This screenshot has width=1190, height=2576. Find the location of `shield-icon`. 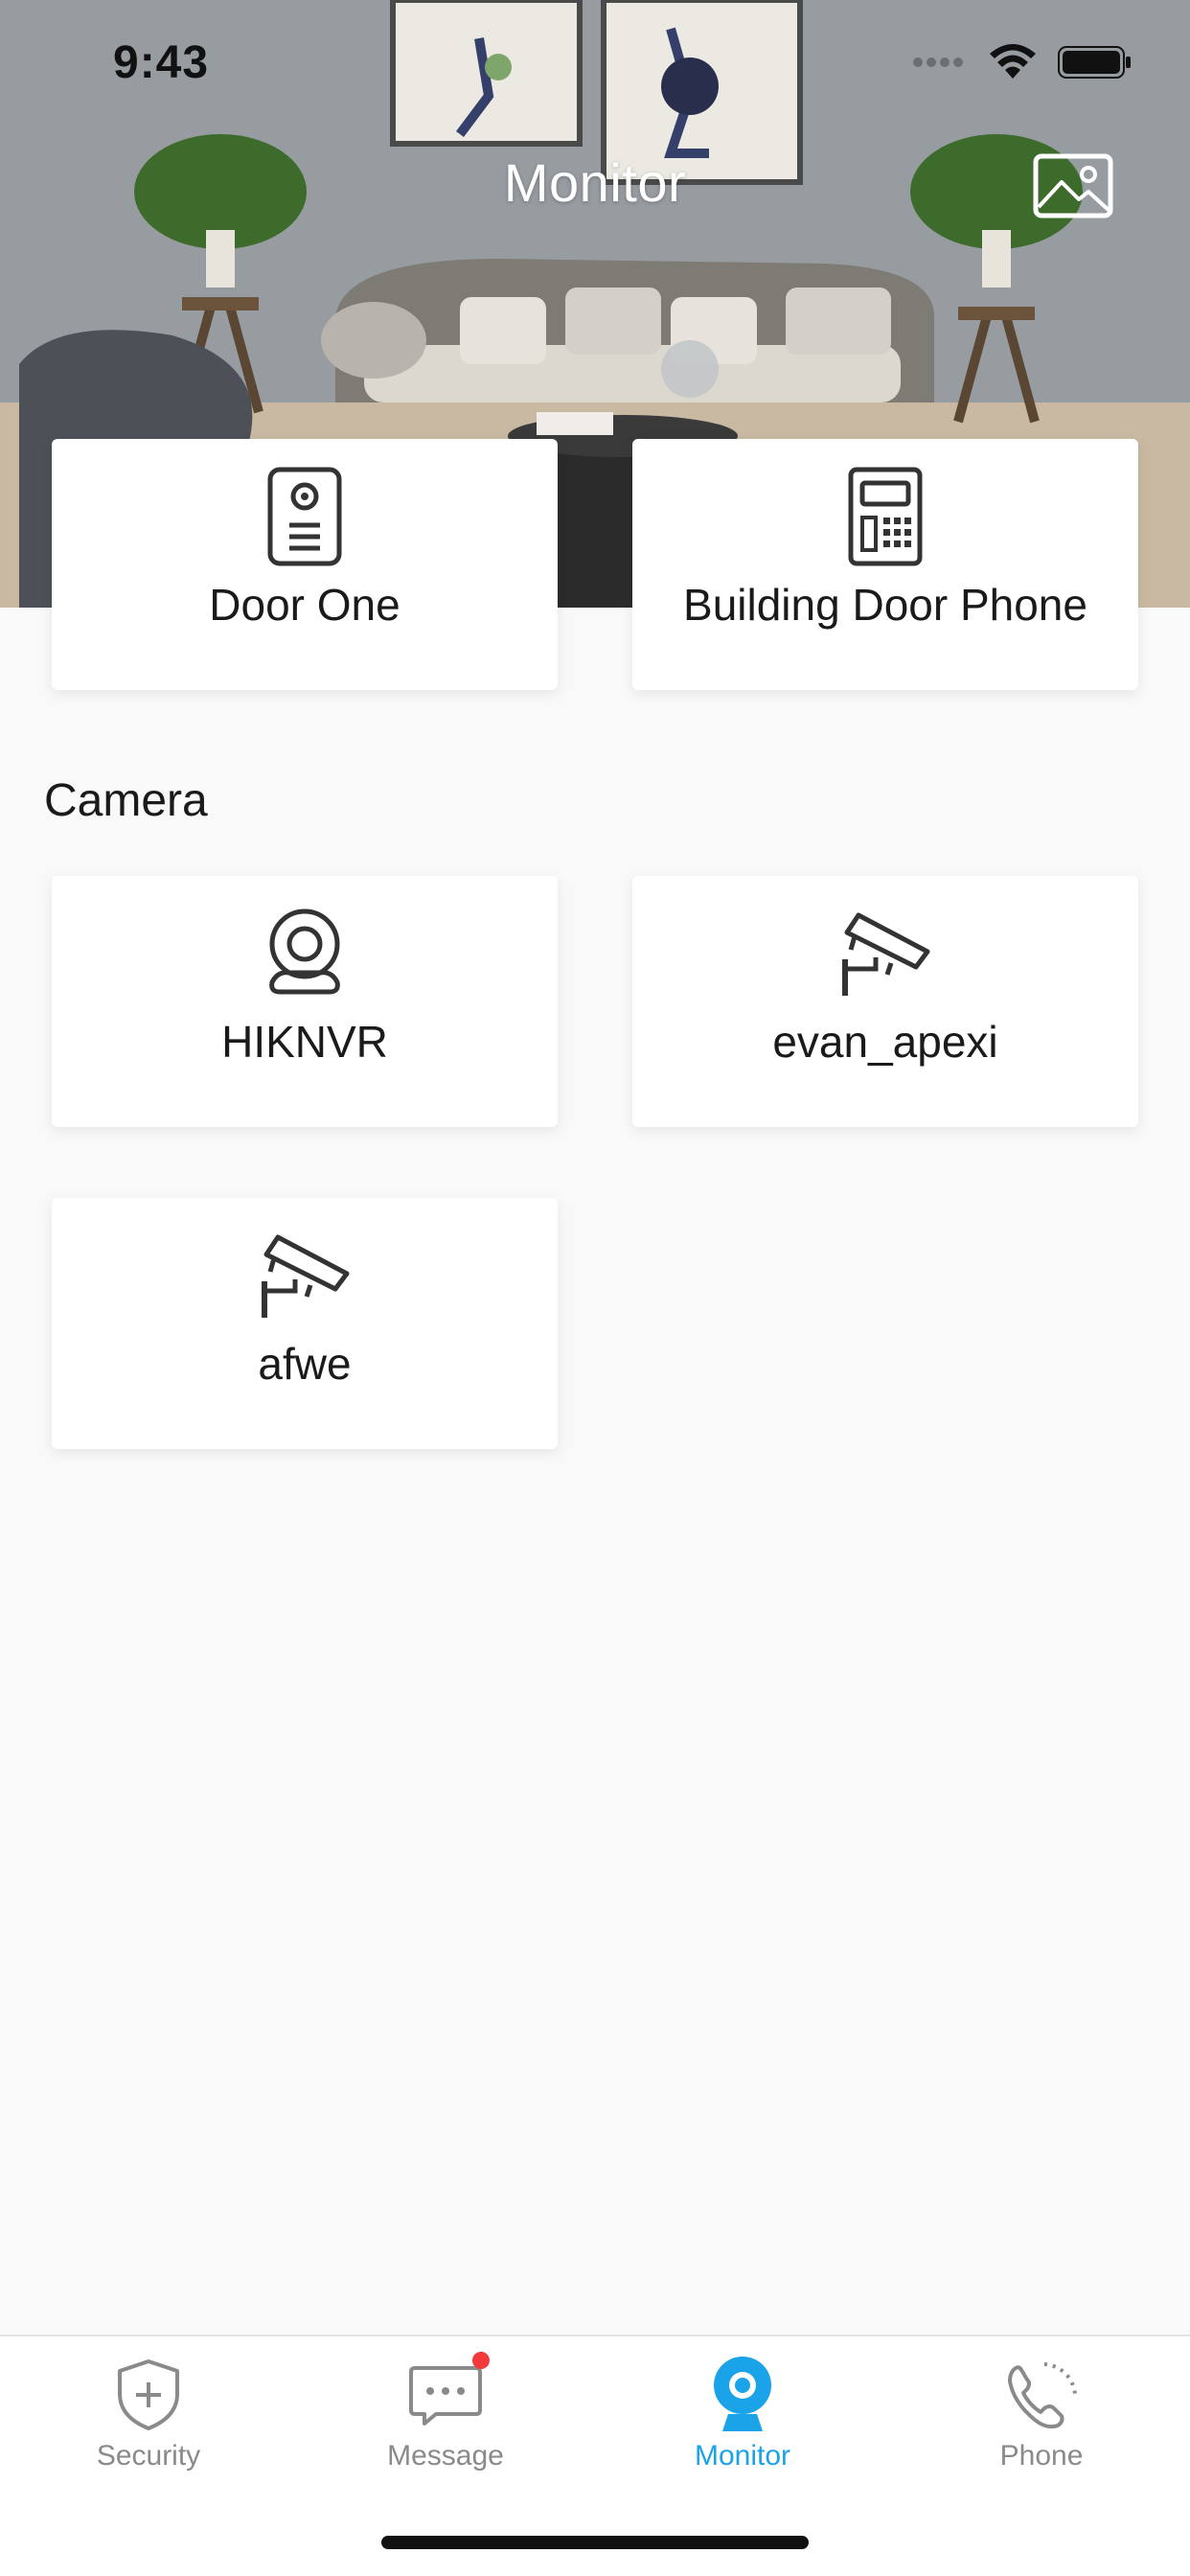

shield-icon is located at coordinates (148, 2395).